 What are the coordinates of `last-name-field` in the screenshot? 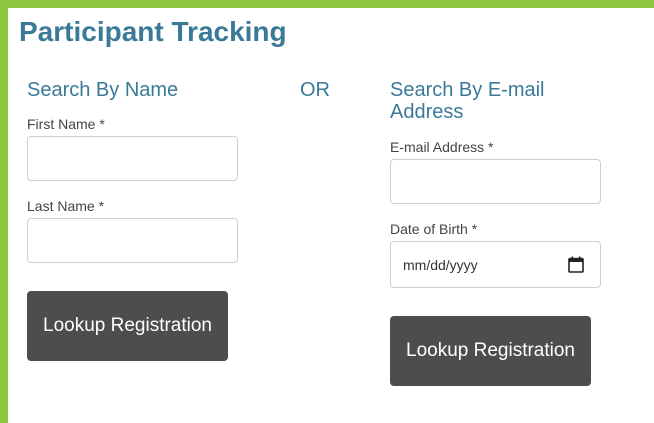 It's located at (132, 240).